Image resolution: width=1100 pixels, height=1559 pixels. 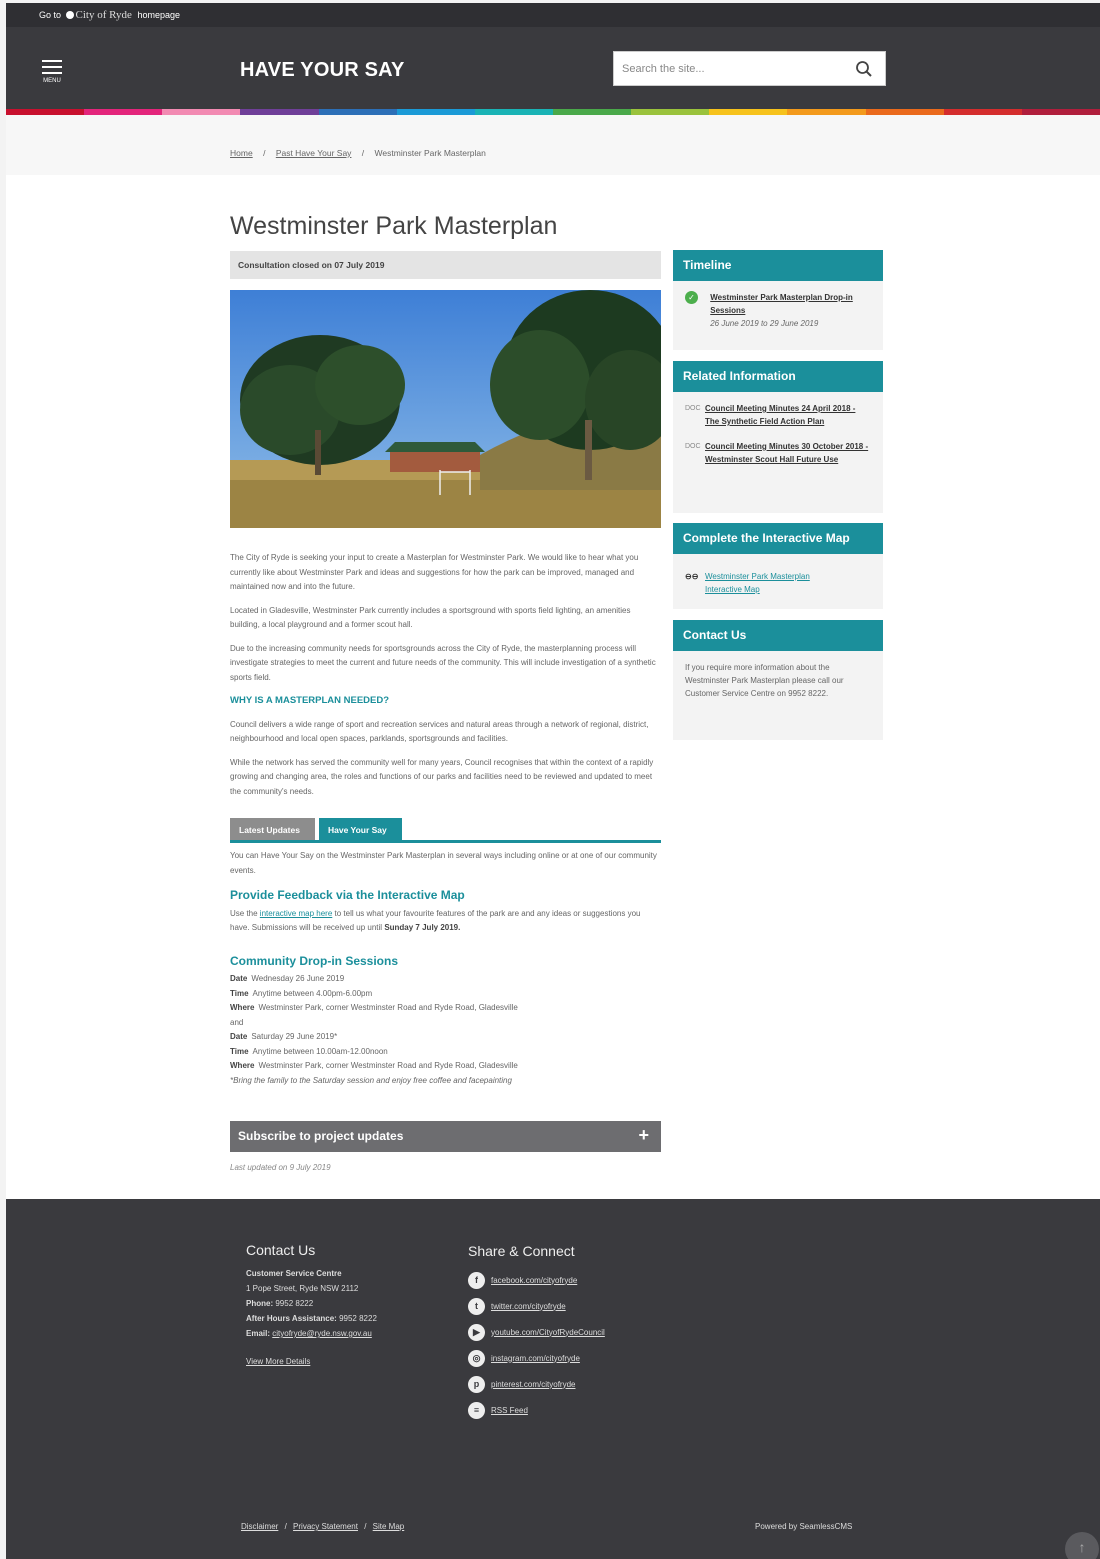 I want to click on event-row: Time Anytime between 10.00am-12.00noon, so click(x=445, y=1052).